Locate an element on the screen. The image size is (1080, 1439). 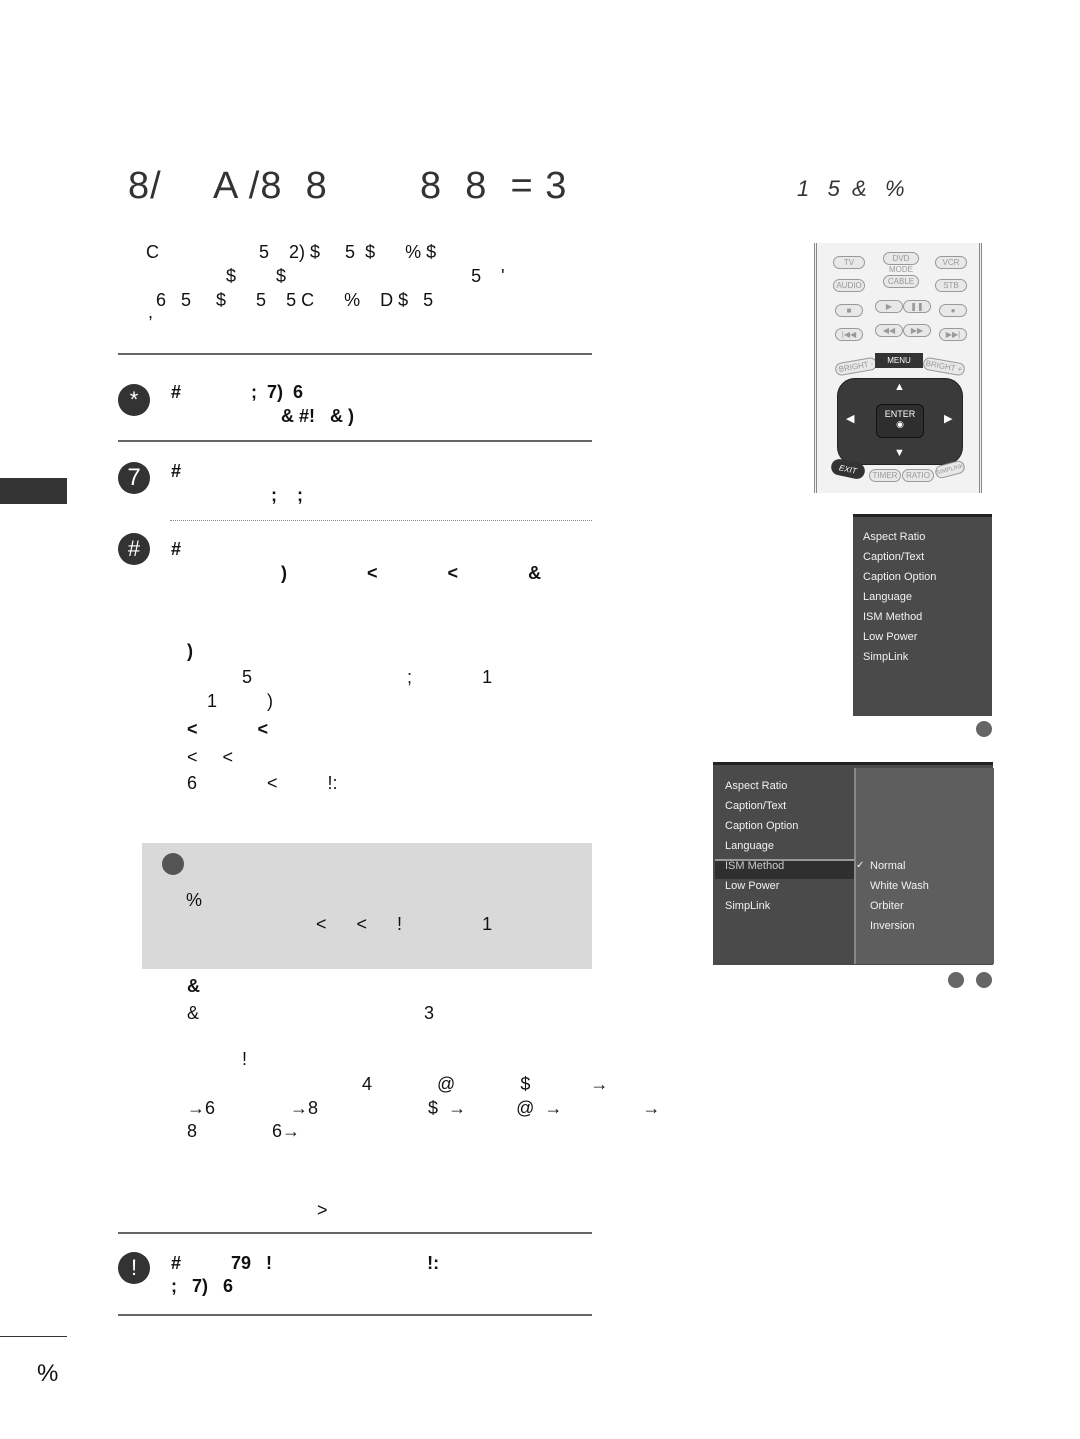
final-step-line: # 79 ! !: is located at coordinates (305, 1263).